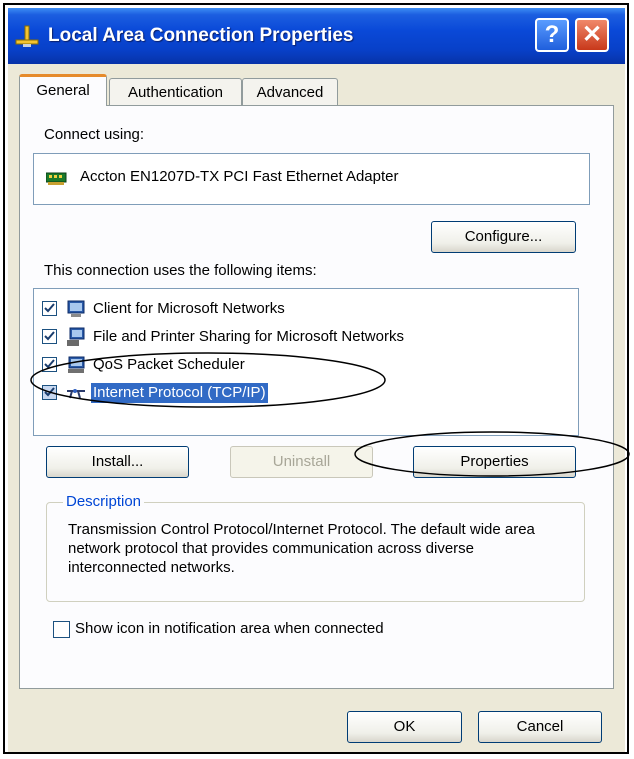 This screenshot has height=759, width=634. I want to click on connect-using-label: Connect using:, so click(94, 134).